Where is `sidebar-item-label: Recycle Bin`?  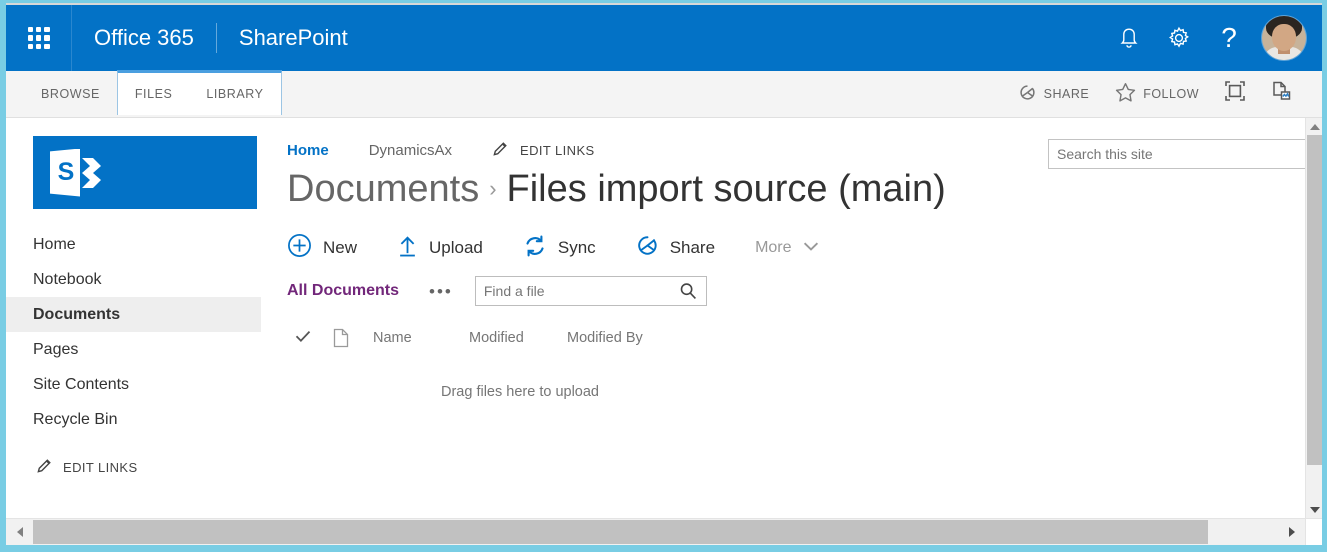 sidebar-item-label: Recycle Bin is located at coordinates (75, 419).